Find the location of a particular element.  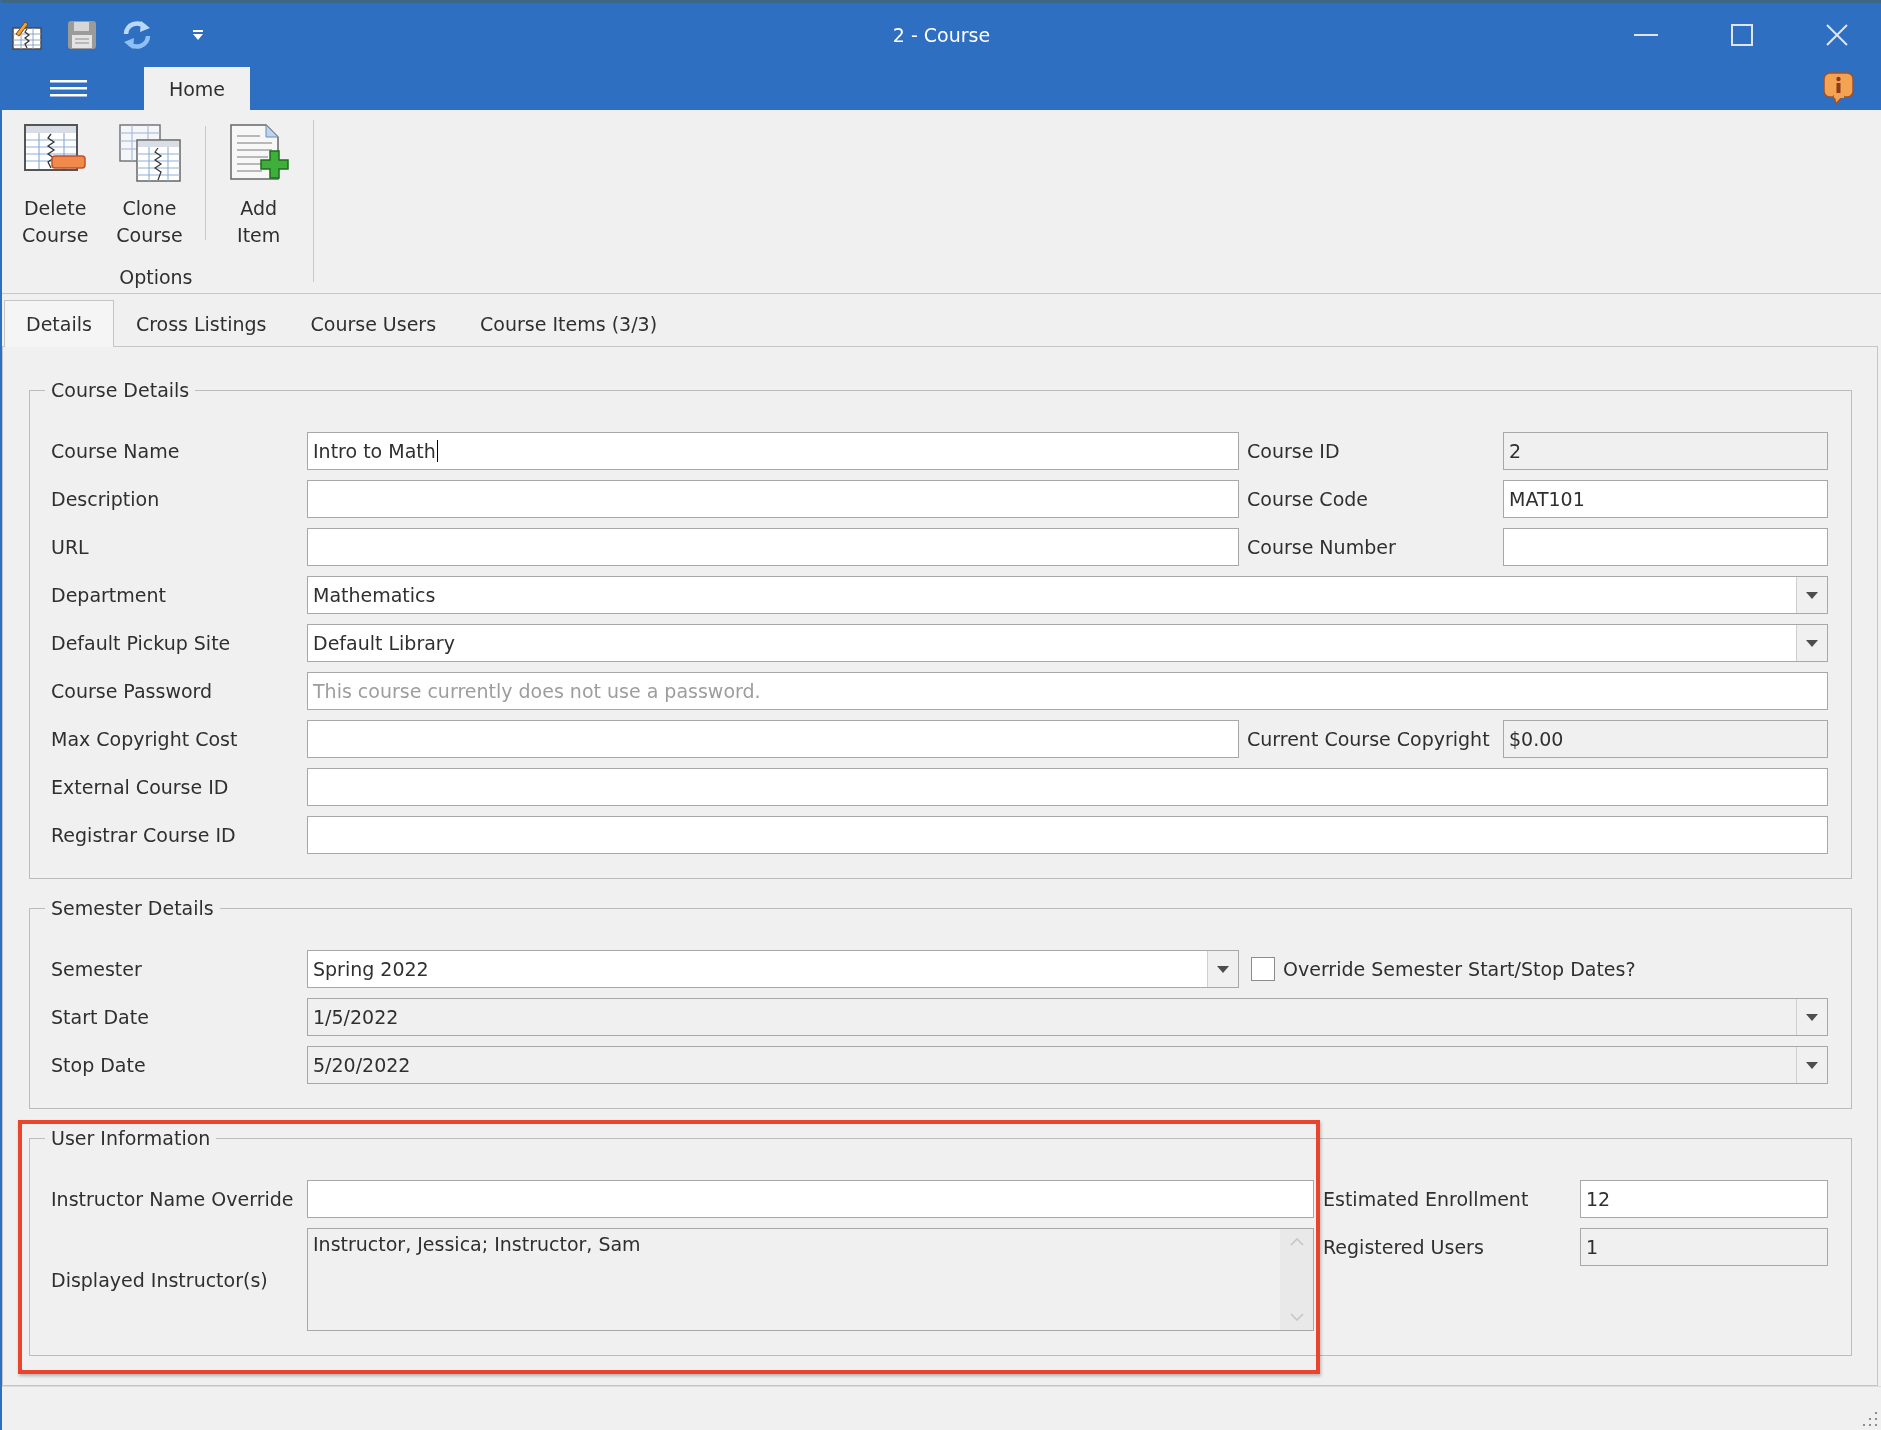

dropdown-field: Spring 2022 is located at coordinates (773, 969).